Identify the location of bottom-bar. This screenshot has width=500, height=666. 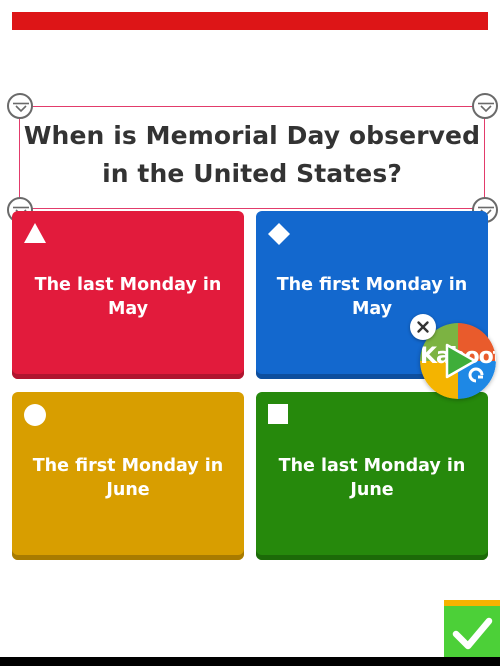
(250, 661).